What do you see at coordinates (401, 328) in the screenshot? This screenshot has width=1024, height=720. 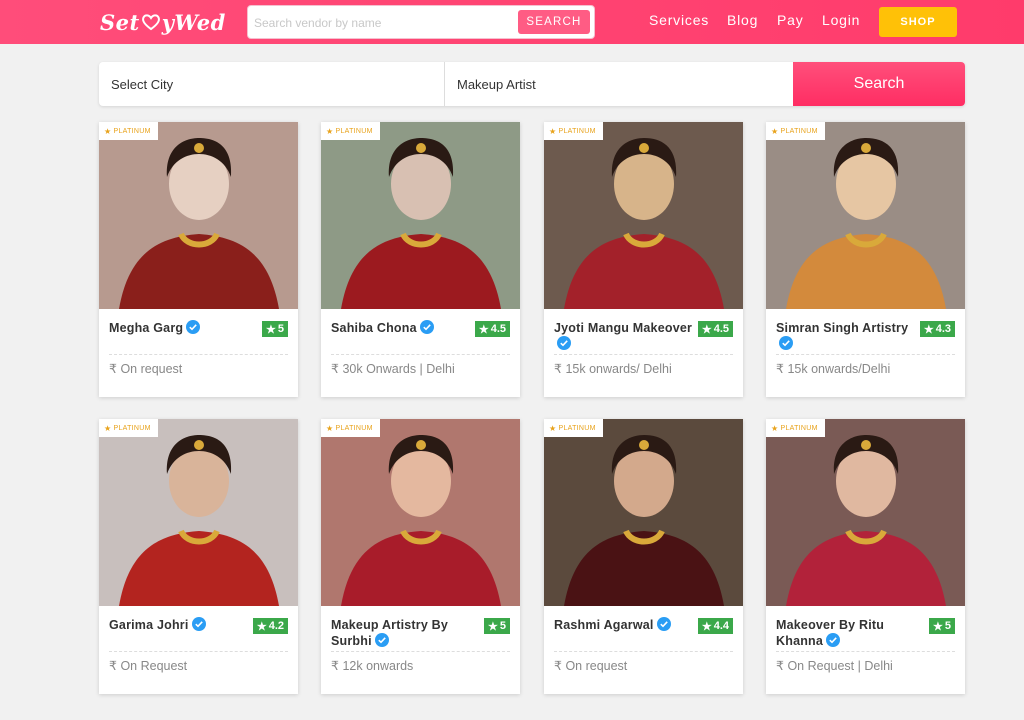 I see `vendor-name: Sahiba Chona` at bounding box center [401, 328].